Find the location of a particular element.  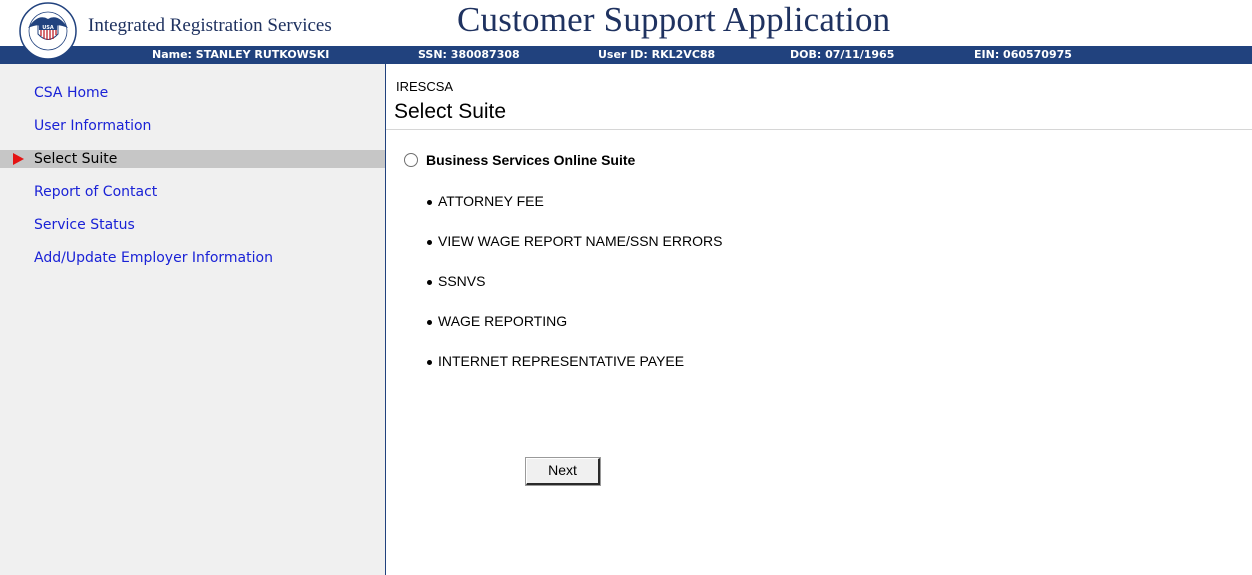

user-ein: EIN: 060570975 is located at coordinates (1023, 54).